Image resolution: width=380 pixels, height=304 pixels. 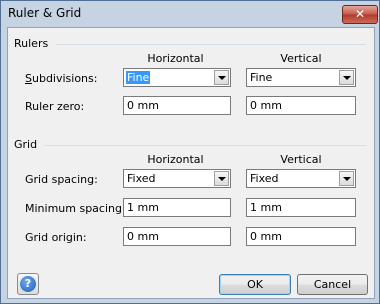 I want to click on grid-divider, so click(x=205, y=145).